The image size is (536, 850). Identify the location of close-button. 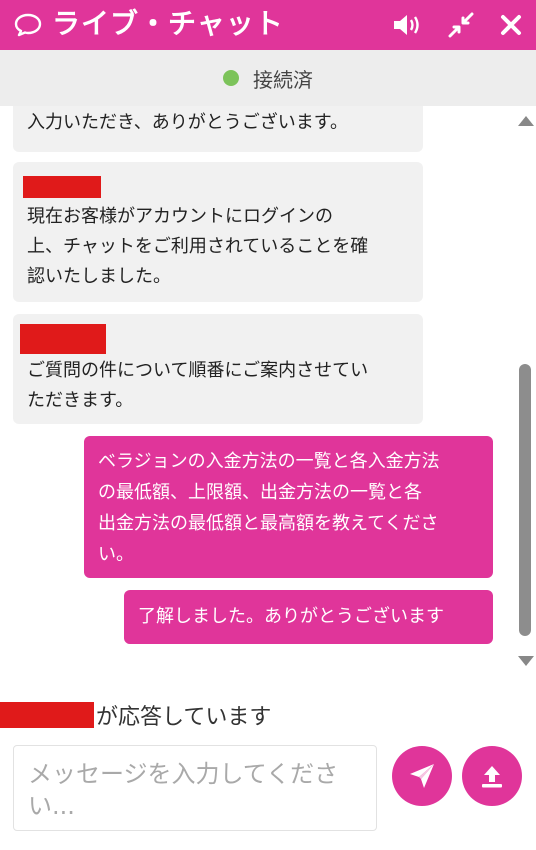
(511, 25).